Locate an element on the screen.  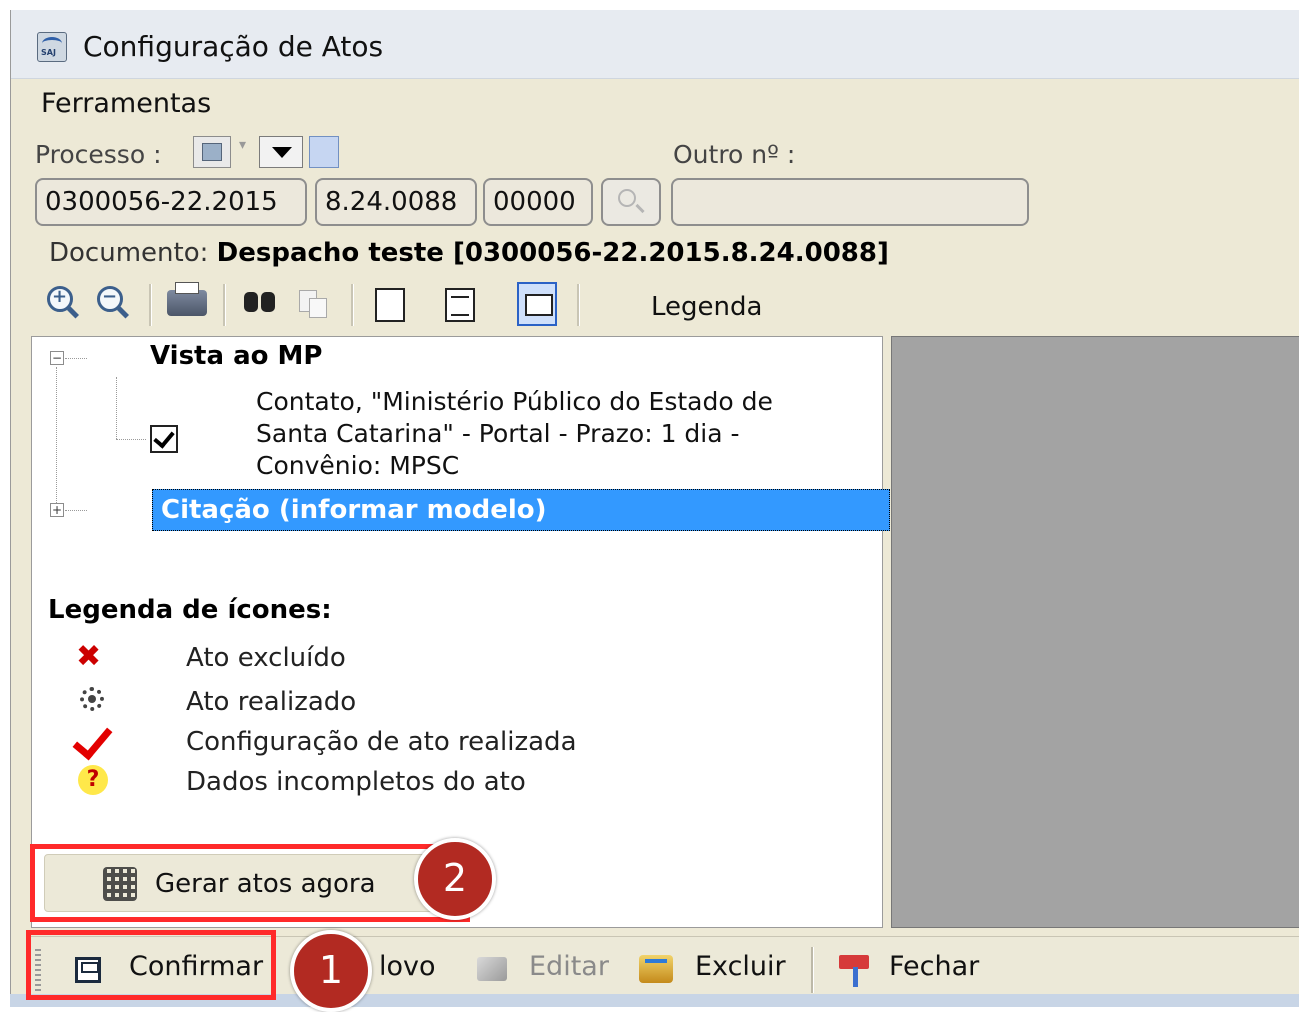
processo-segment-field: 8.24.0088 is located at coordinates (396, 202).